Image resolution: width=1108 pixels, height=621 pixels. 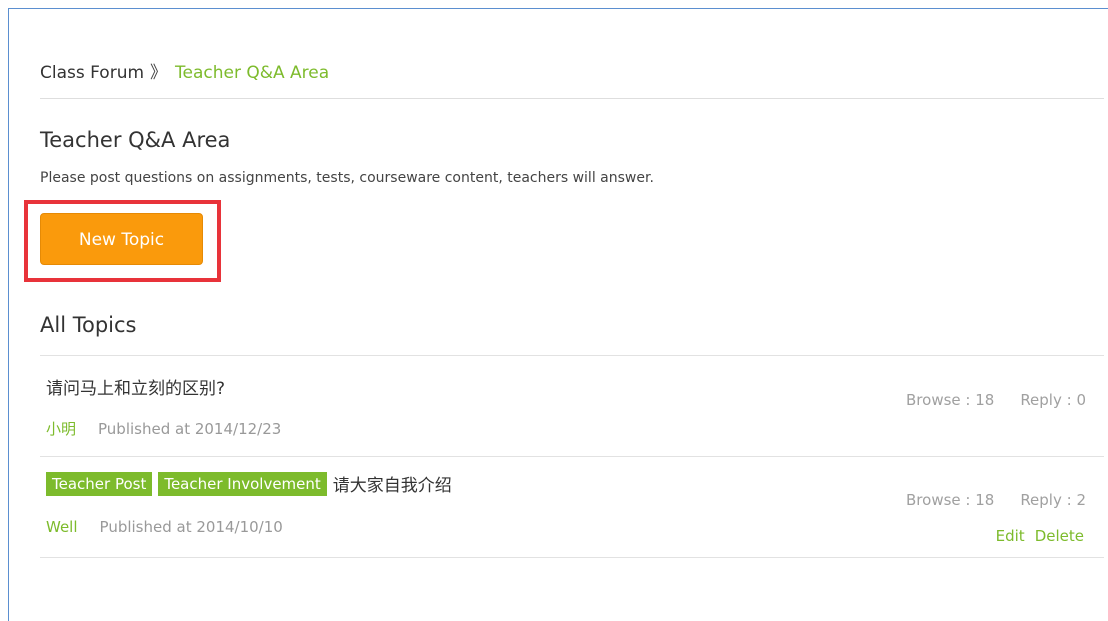 I want to click on topic-title-link: 请大家自我介绍, so click(x=392, y=486).